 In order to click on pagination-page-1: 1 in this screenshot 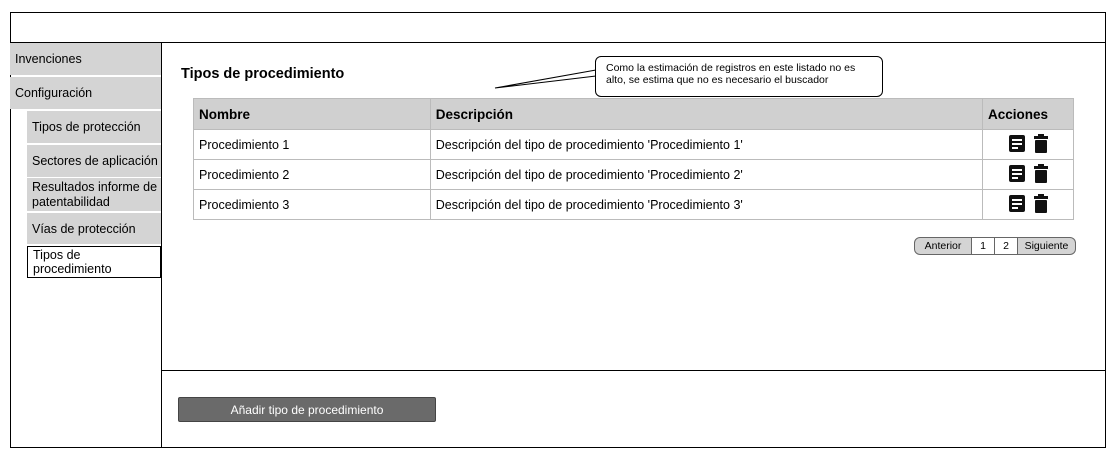, I will do `click(983, 246)`.